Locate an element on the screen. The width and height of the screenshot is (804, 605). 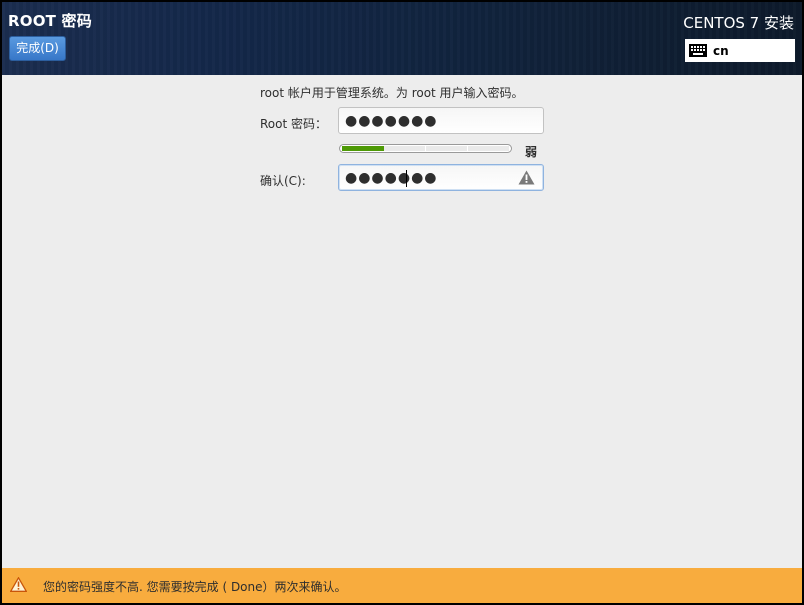
password-field: ●●●●●●● is located at coordinates (441, 120).